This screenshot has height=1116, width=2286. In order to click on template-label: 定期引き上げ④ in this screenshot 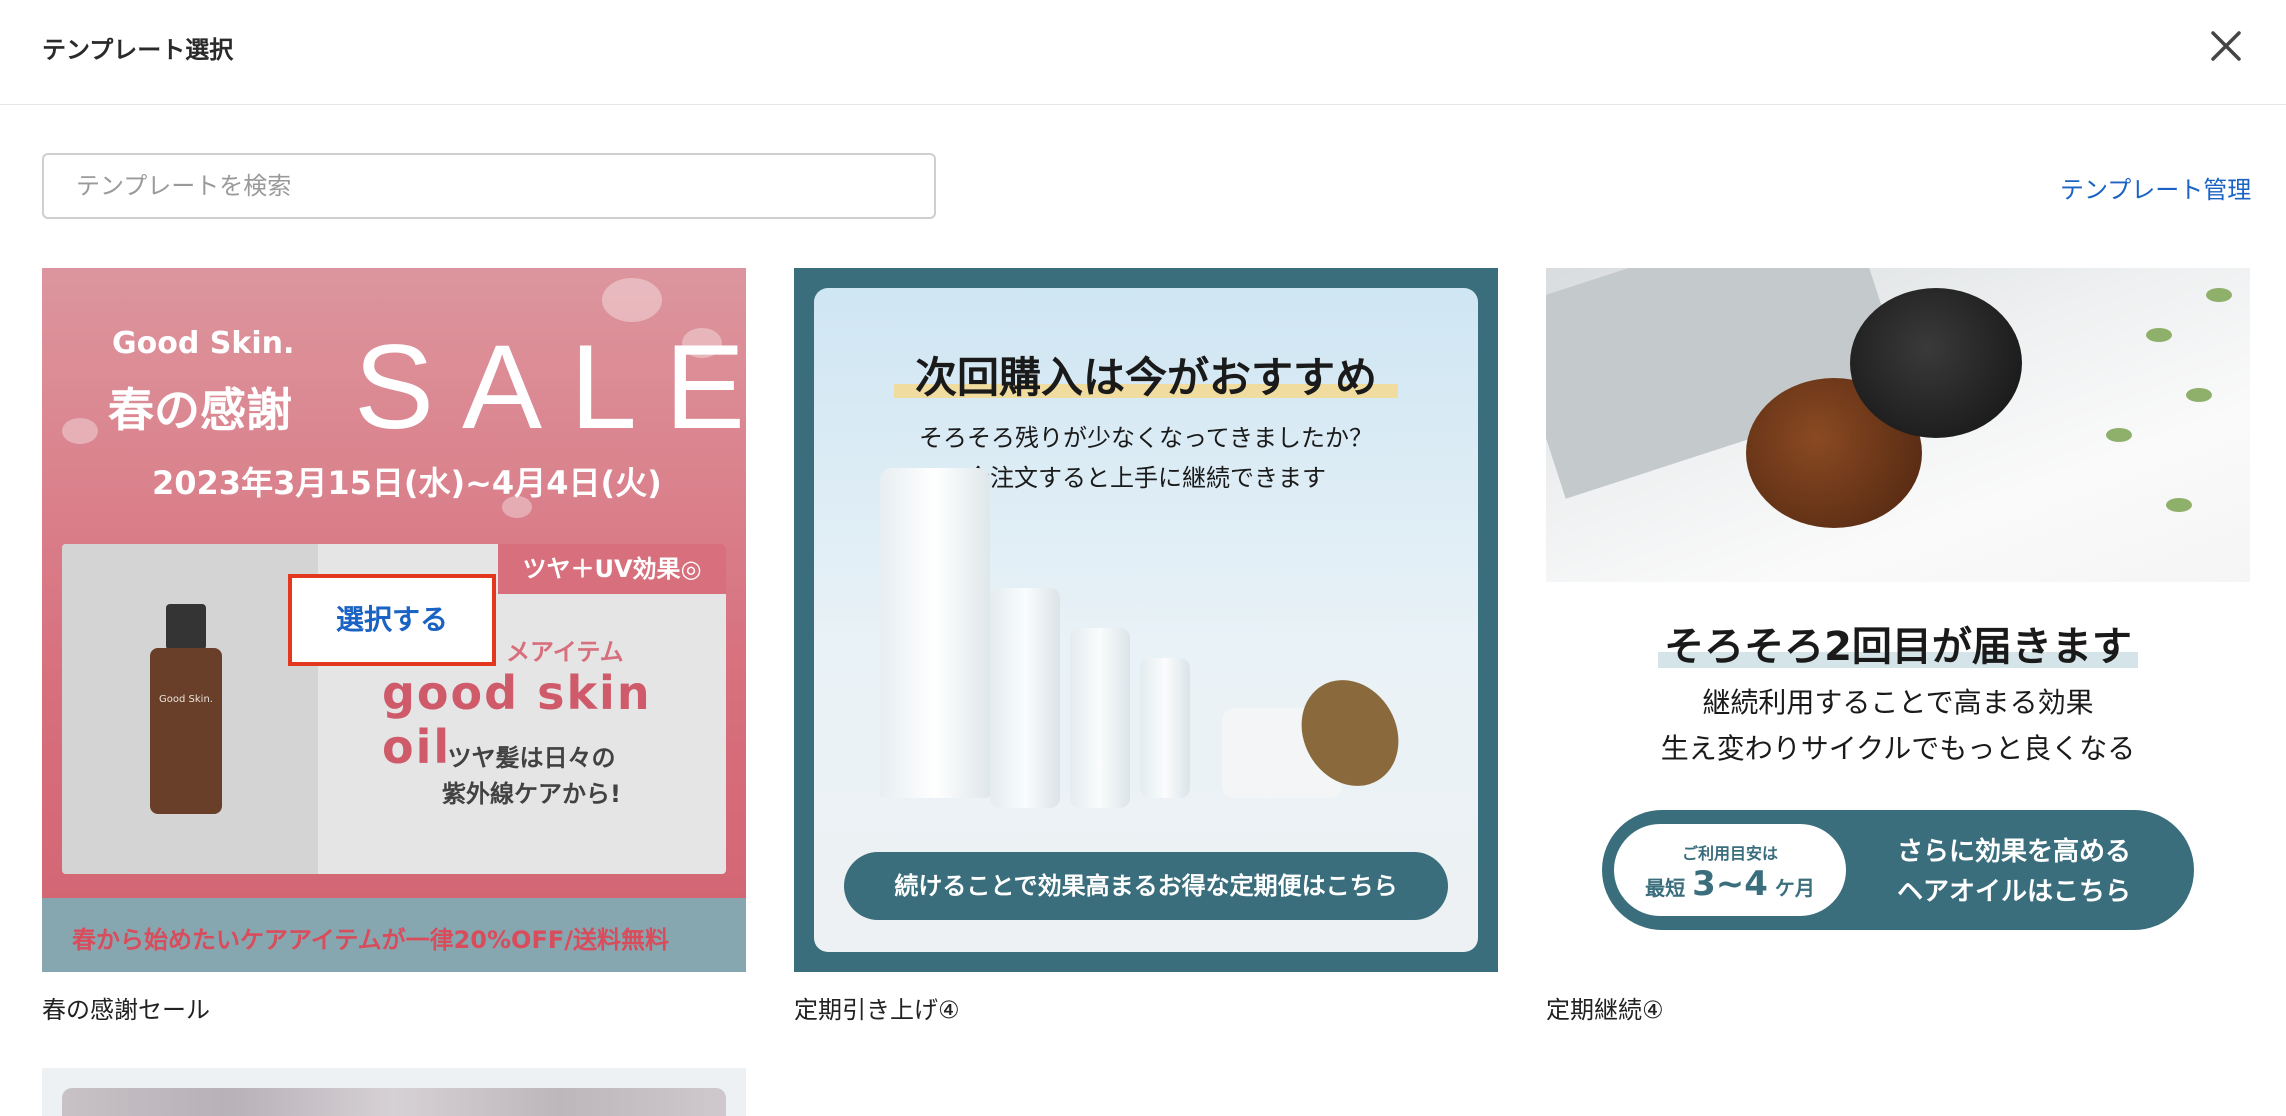, I will do `click(877, 1010)`.